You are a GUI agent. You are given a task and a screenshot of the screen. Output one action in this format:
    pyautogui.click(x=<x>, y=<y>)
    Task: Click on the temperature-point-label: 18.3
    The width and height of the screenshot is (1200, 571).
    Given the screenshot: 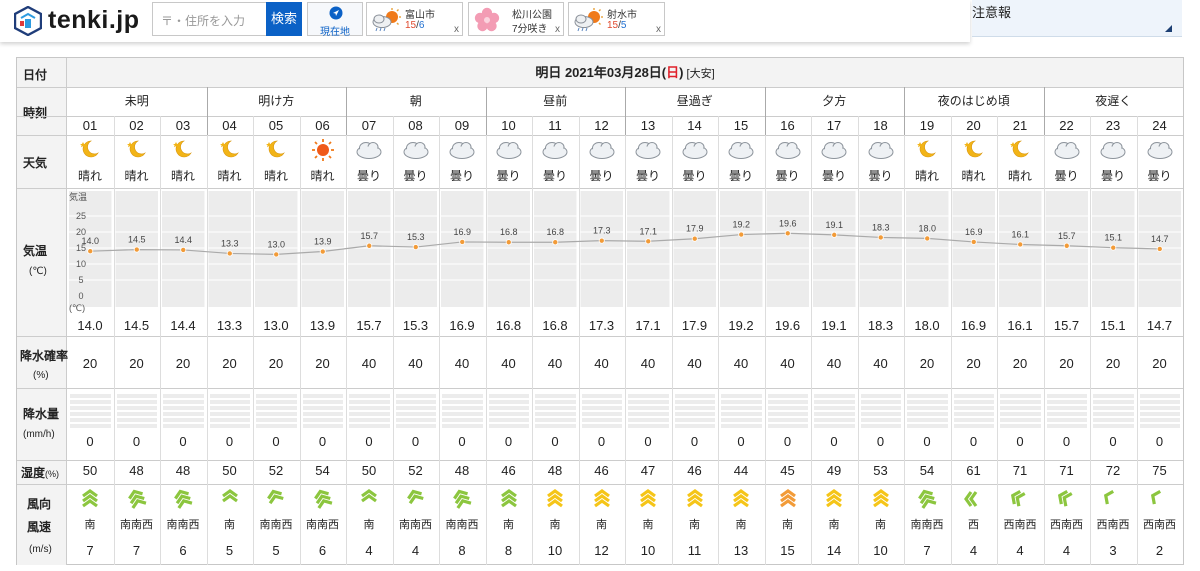 What is the action you would take?
    pyautogui.click(x=881, y=227)
    